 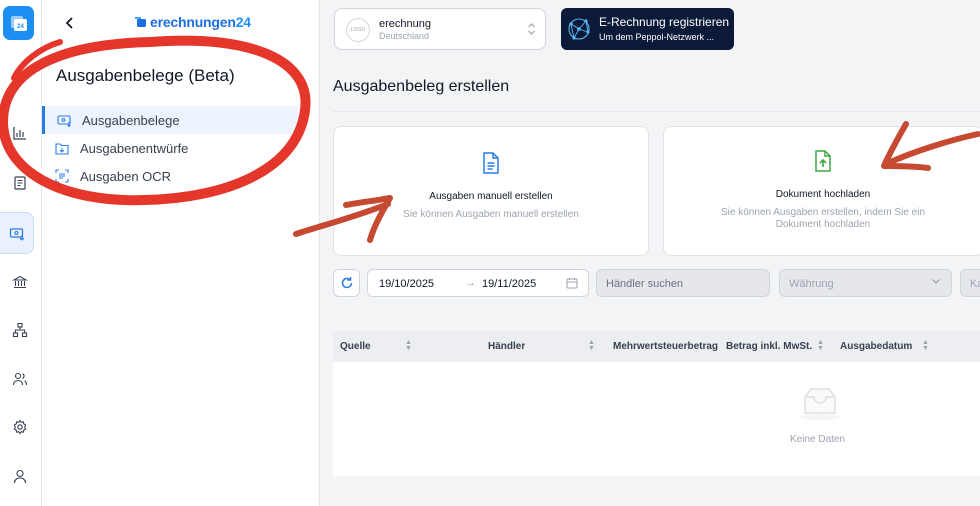 What do you see at coordinates (478, 283) in the screenshot?
I see `date-range-picker: 19/10/2025 → 19/11/2025` at bounding box center [478, 283].